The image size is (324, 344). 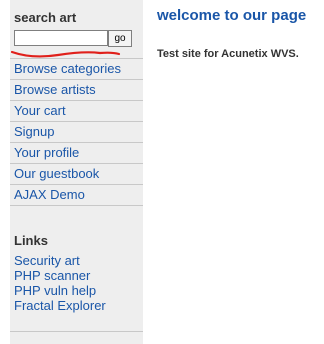 I want to click on link-security-art: Security art, so click(x=60, y=260).